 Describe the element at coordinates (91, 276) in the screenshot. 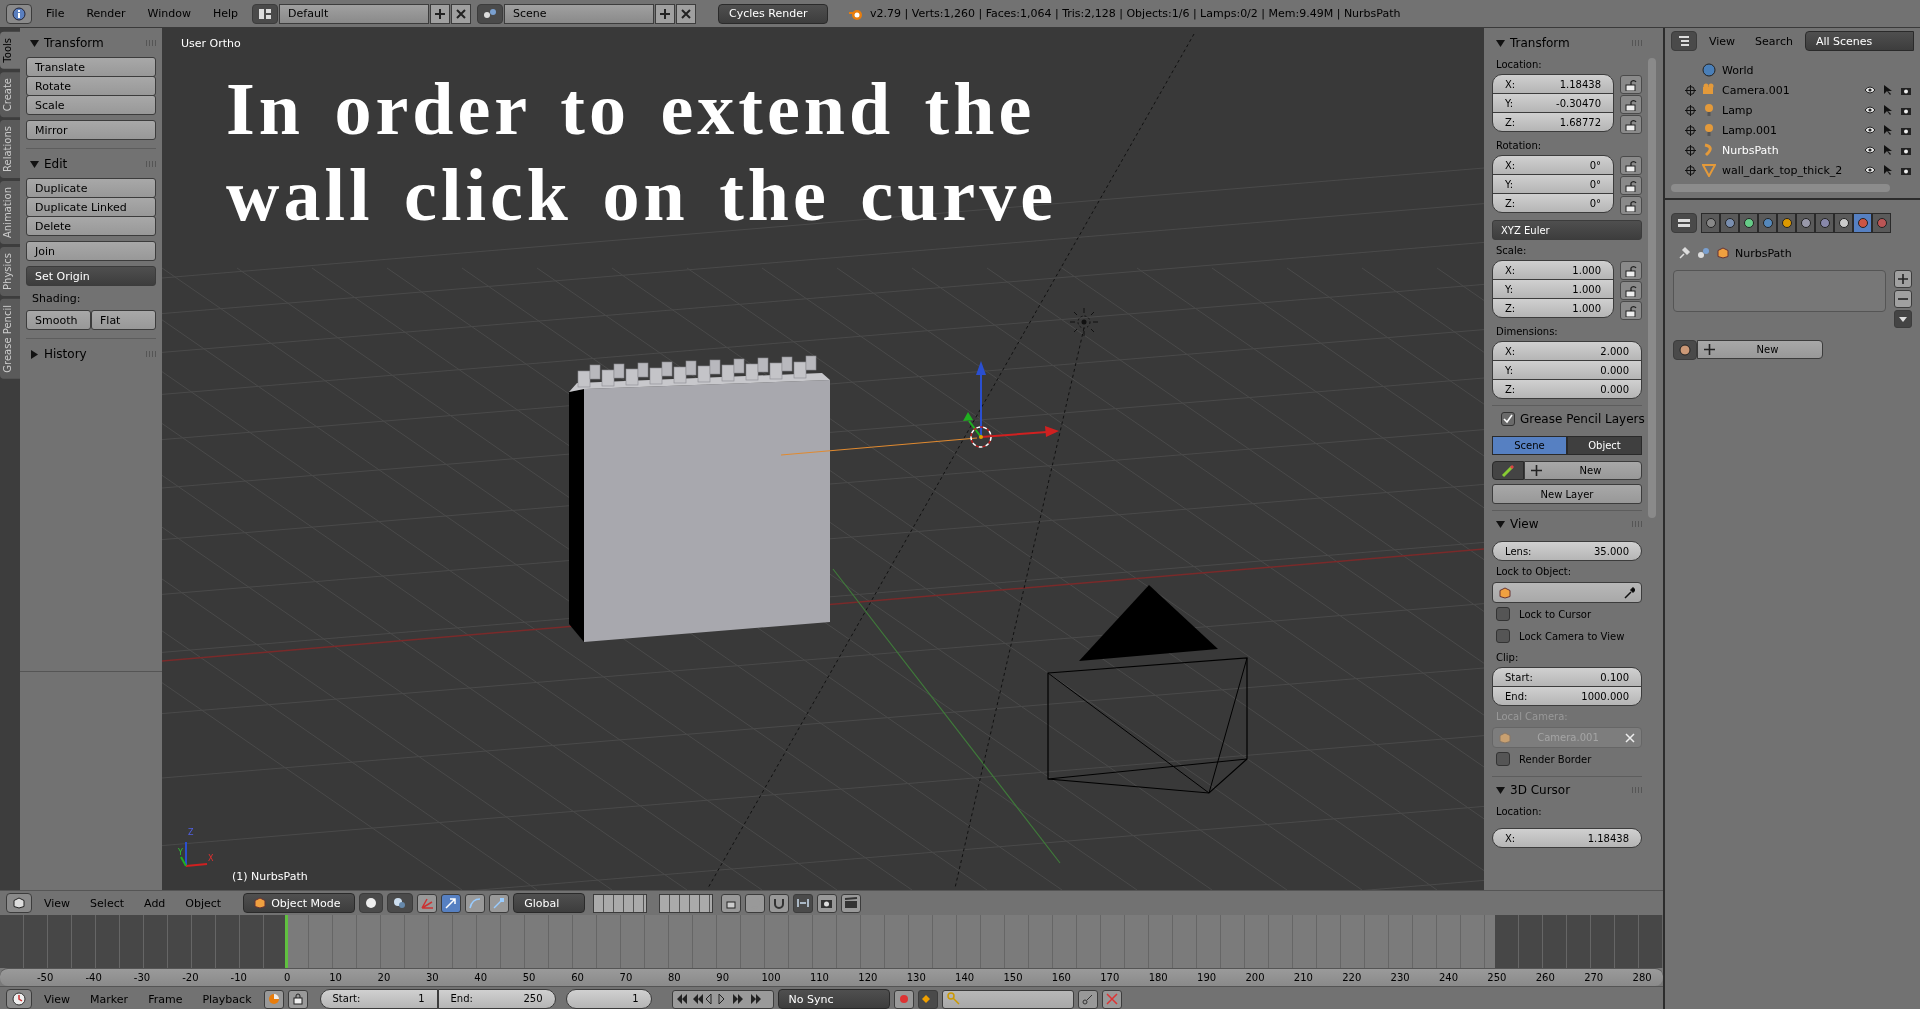

I see `dropdown: Set Origin` at that location.